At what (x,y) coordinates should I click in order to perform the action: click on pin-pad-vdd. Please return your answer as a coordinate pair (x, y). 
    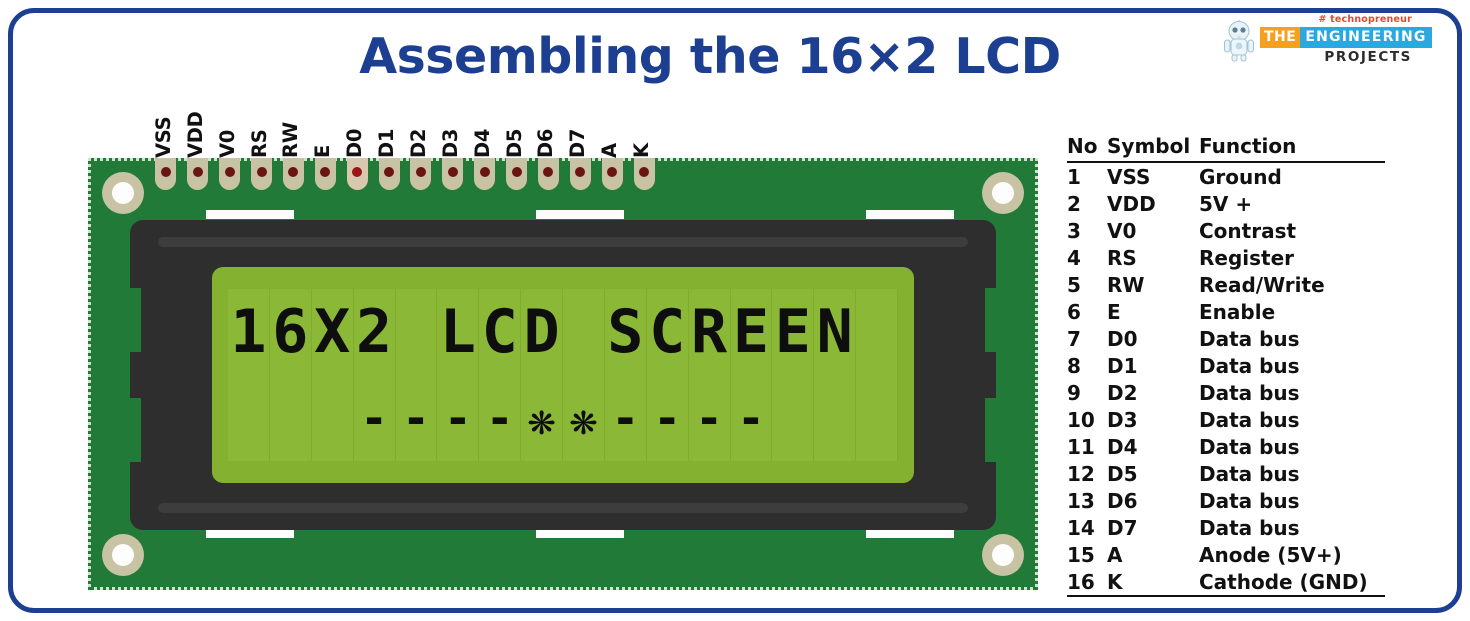
    Looking at the image, I should click on (198, 174).